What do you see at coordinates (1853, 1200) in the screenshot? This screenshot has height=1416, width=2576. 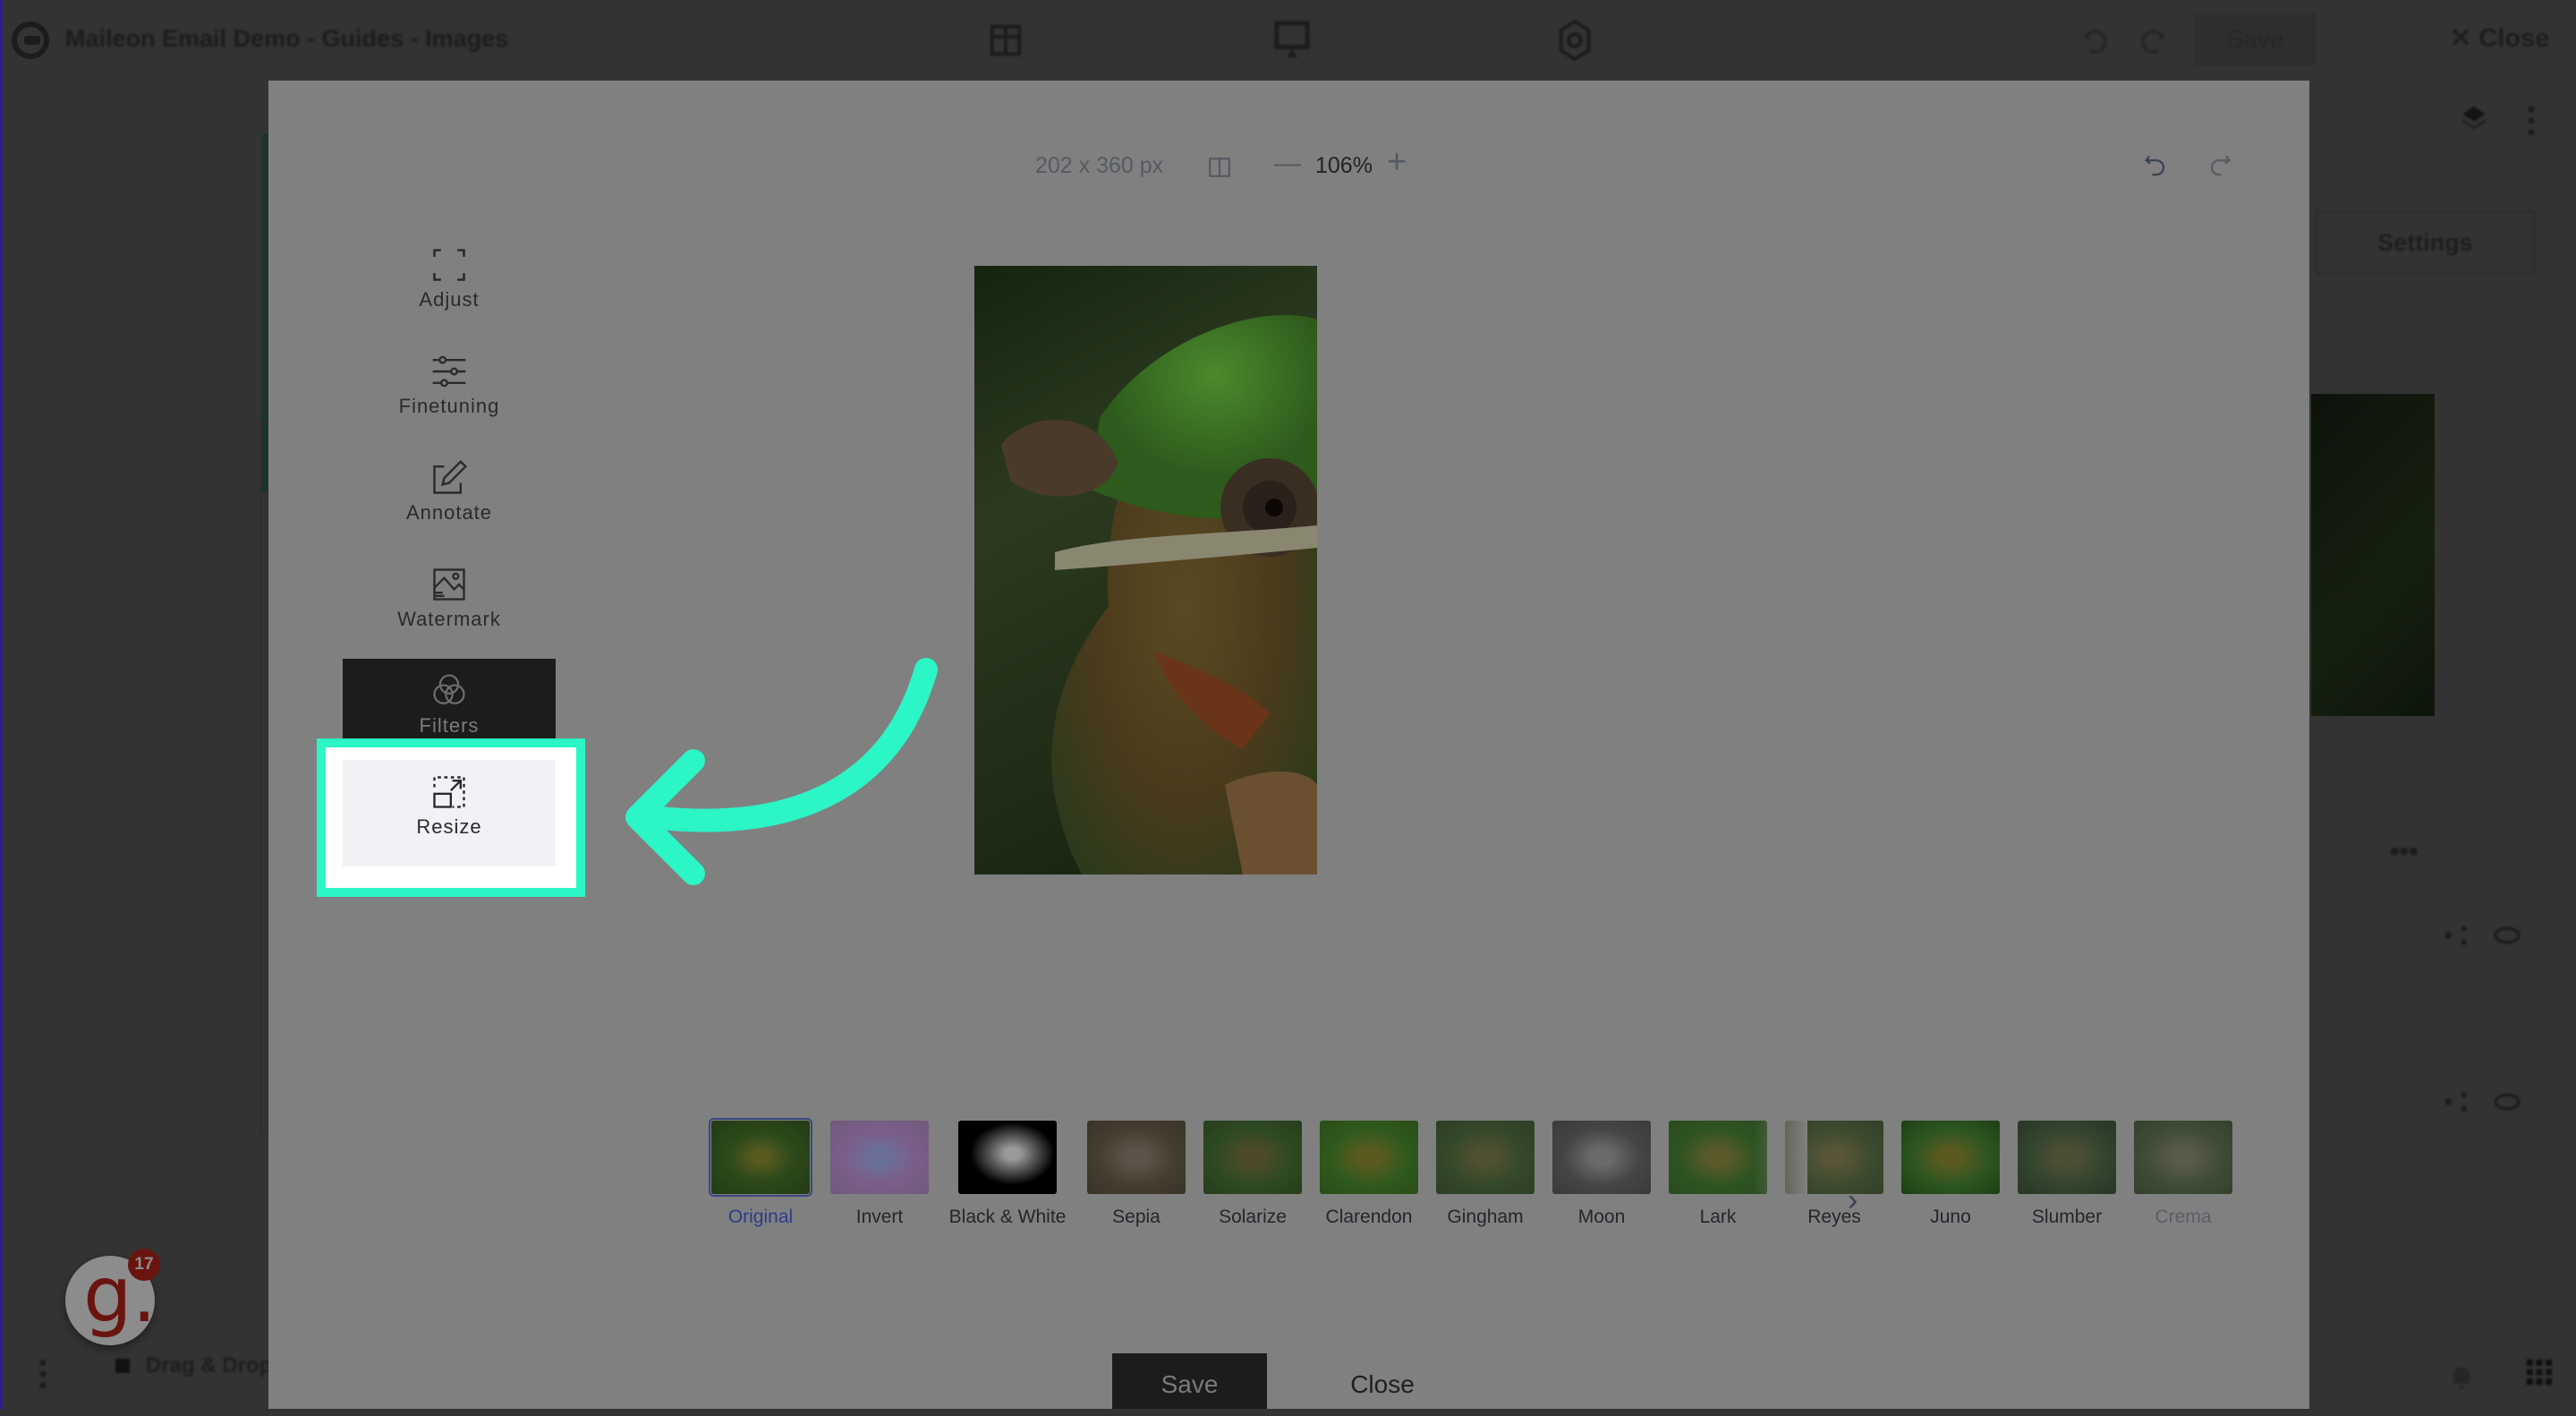 I see `chevron-right-icon: ›` at bounding box center [1853, 1200].